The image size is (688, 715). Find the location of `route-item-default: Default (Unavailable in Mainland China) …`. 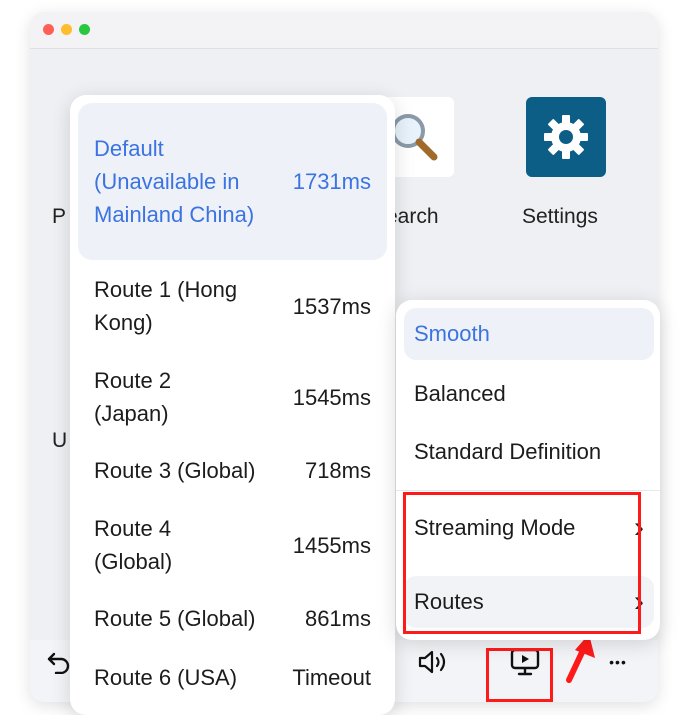

route-item-default: Default (Unavailable in Mainland China) … is located at coordinates (232, 181).